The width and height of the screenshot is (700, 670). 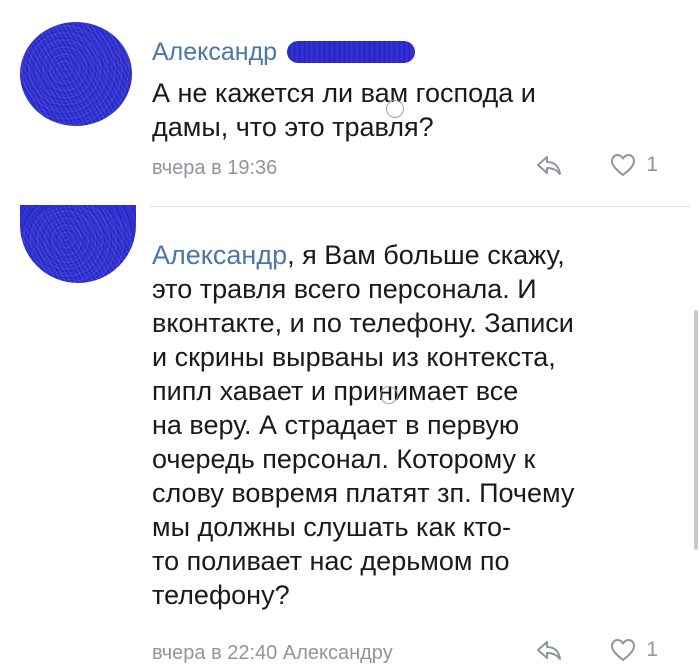 I want to click on comment-timestamp: вчера в 19:36, so click(x=214, y=168).